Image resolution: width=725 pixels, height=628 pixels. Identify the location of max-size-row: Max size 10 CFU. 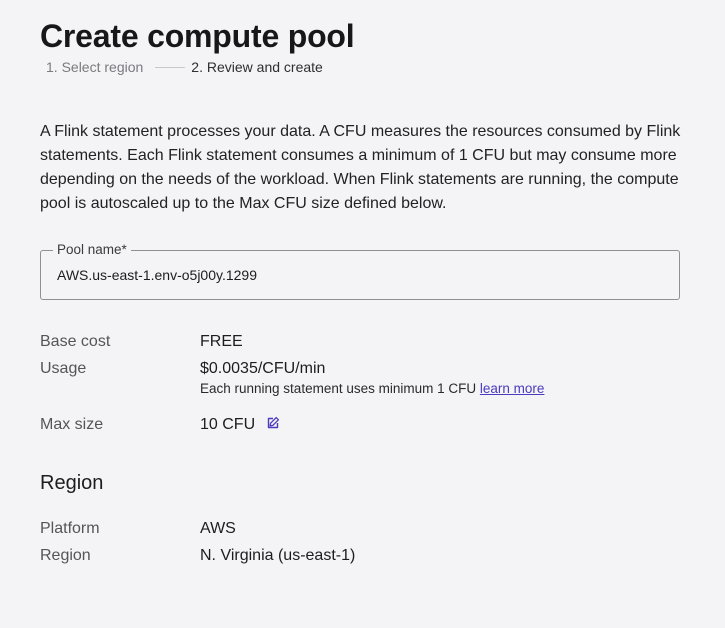
(360, 425).